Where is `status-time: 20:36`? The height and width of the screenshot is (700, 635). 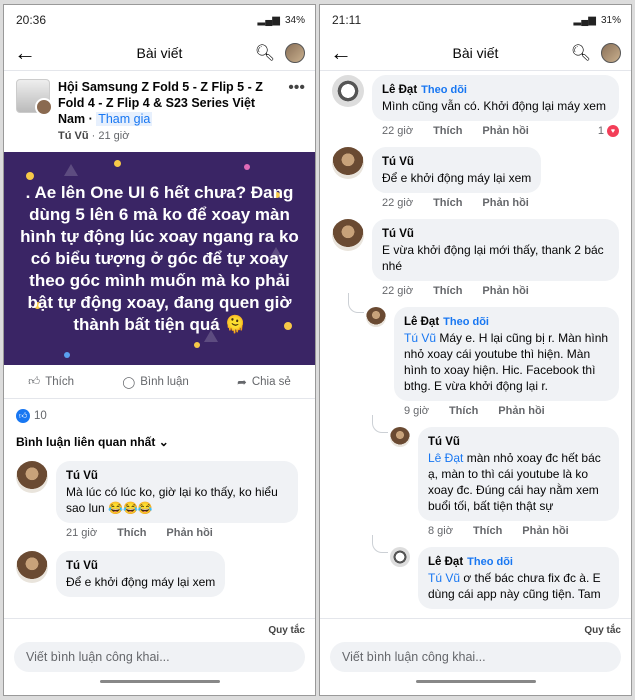
status-time: 20:36 is located at coordinates (31, 20).